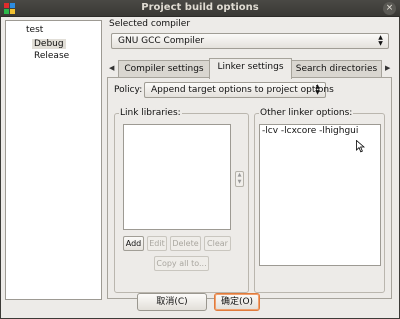  I want to click on tree-item-release: Release, so click(51, 56).